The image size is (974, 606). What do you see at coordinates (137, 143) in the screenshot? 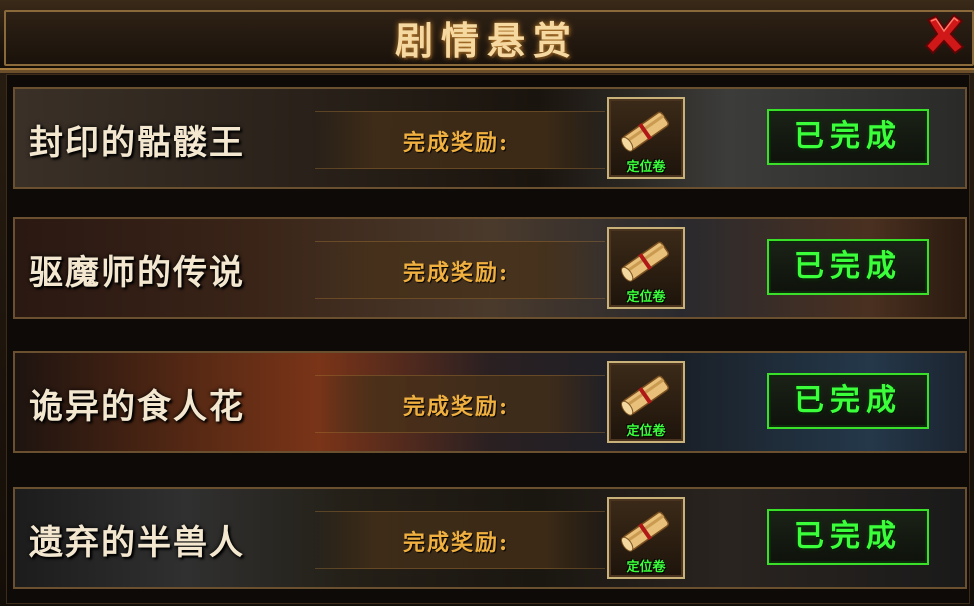
I see `quest-name: 封印的骷髅王` at bounding box center [137, 143].